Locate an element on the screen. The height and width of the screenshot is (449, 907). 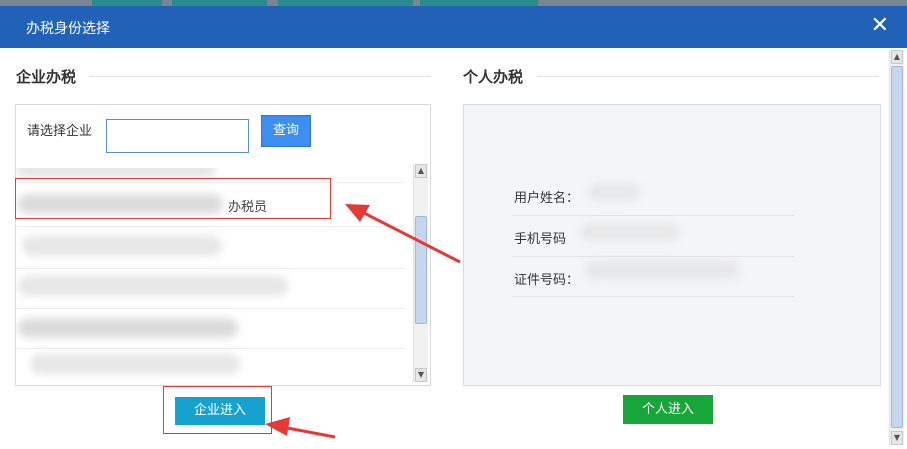
arrow-to-row is located at coordinates (403, 234).